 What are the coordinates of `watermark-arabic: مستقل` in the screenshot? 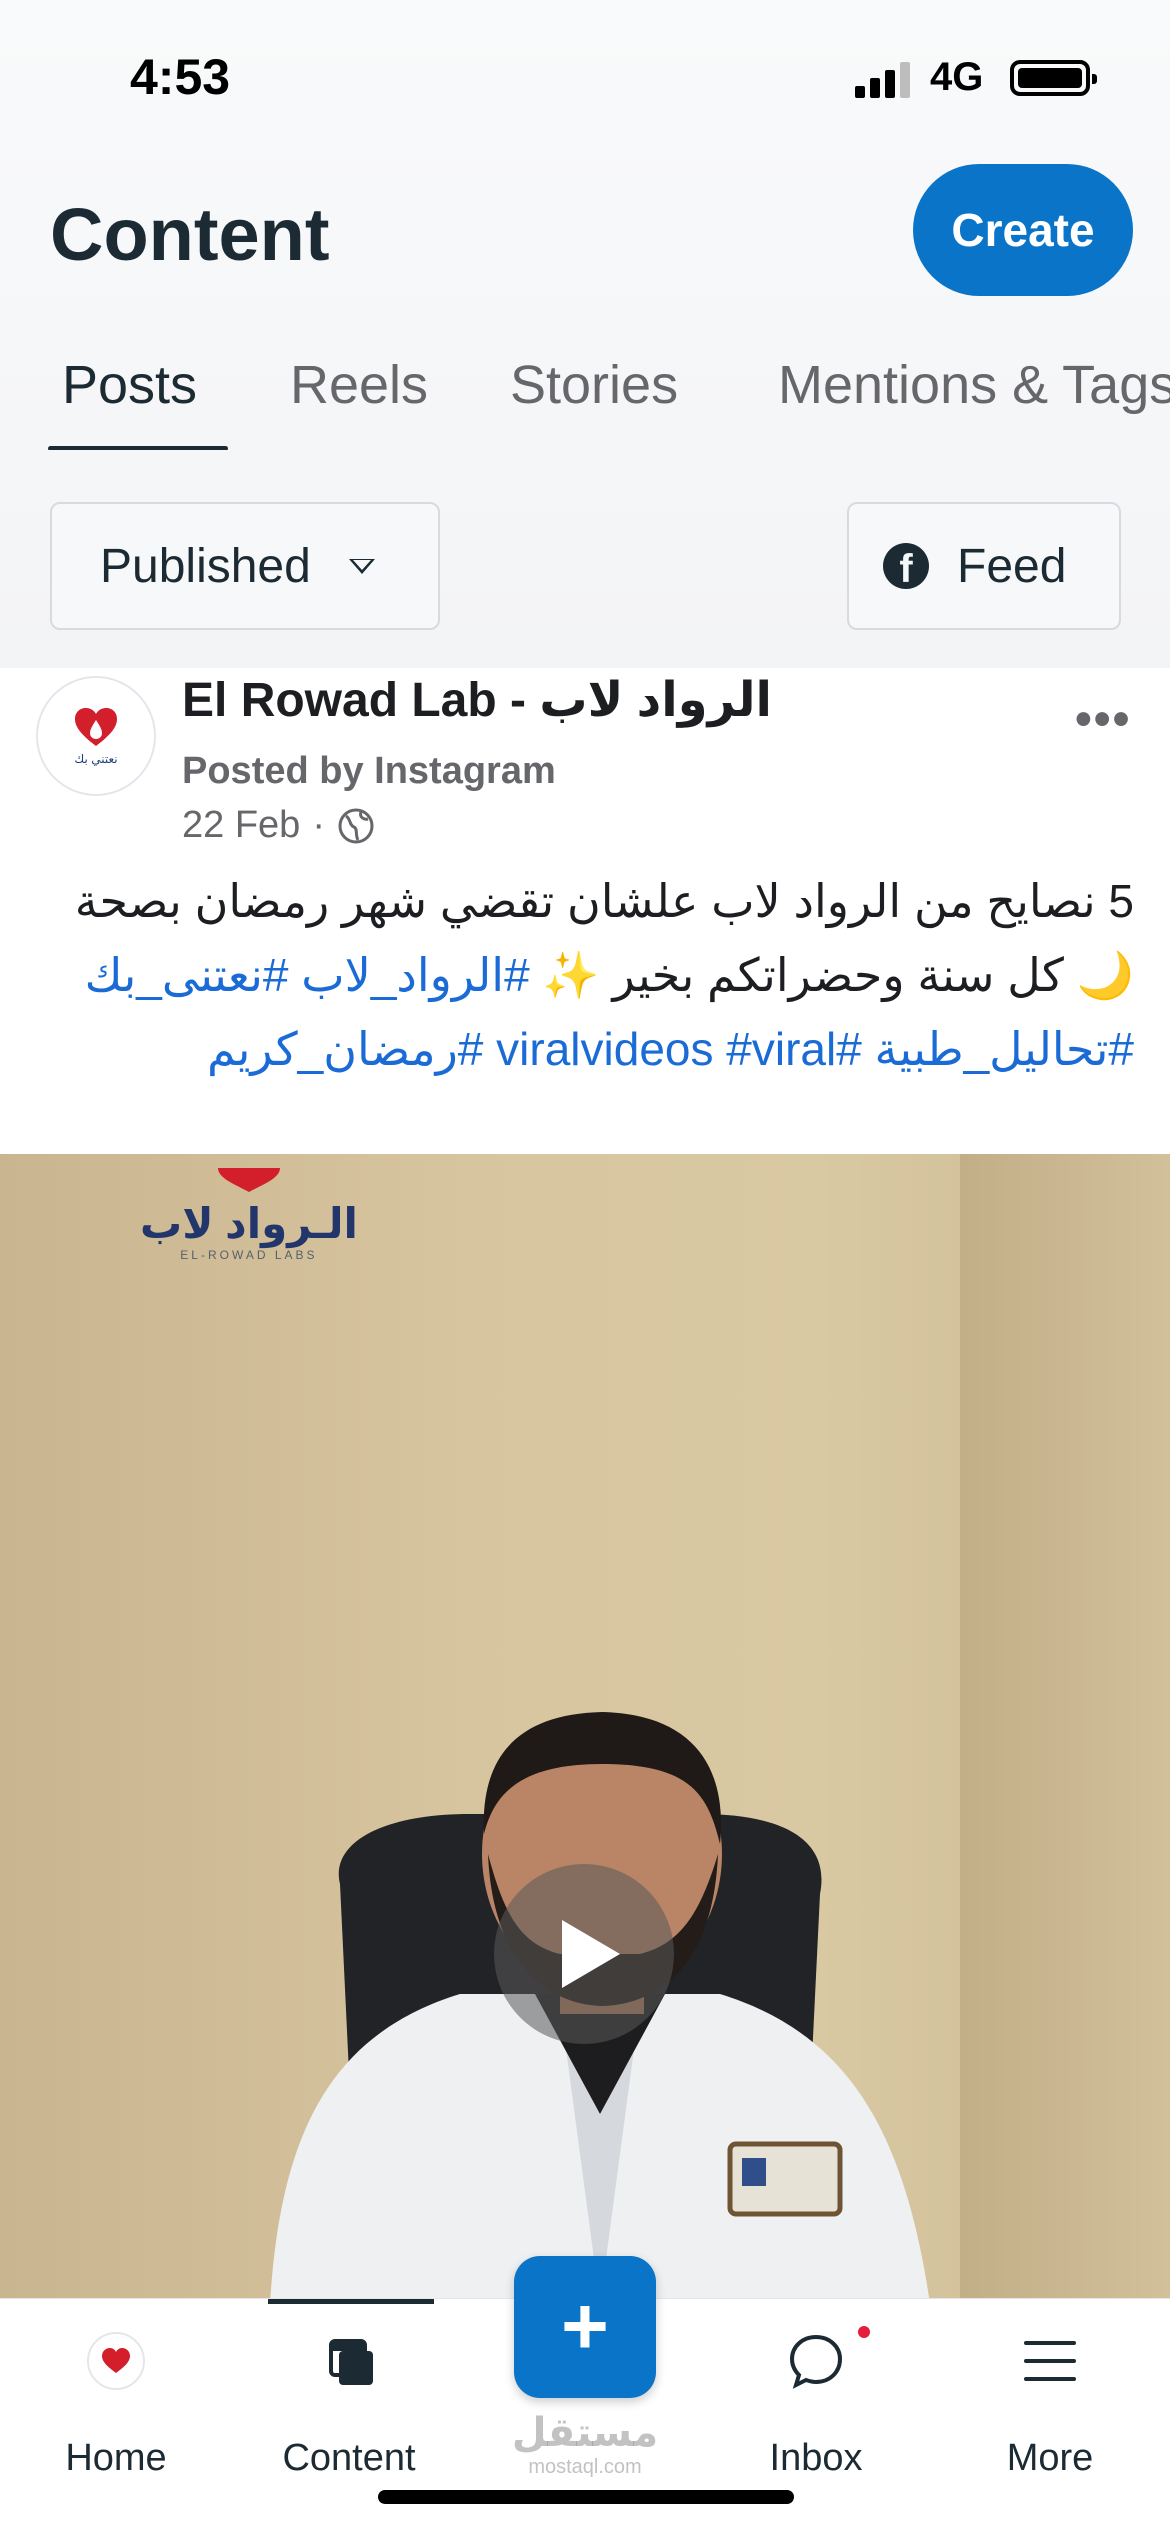 It's located at (585, 2433).